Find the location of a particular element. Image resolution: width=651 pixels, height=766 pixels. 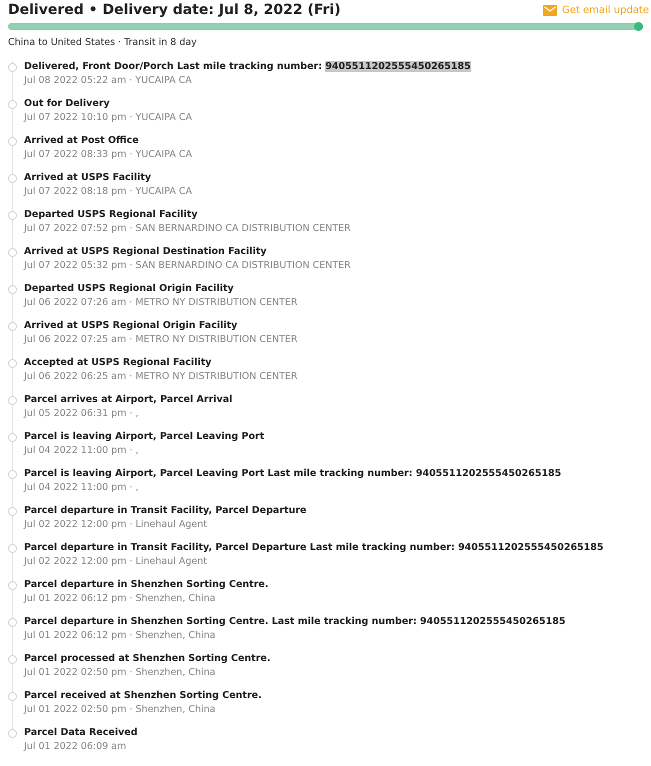

event-detail: Jul 05 2022 06:31 pm · , is located at coordinates (82, 414).